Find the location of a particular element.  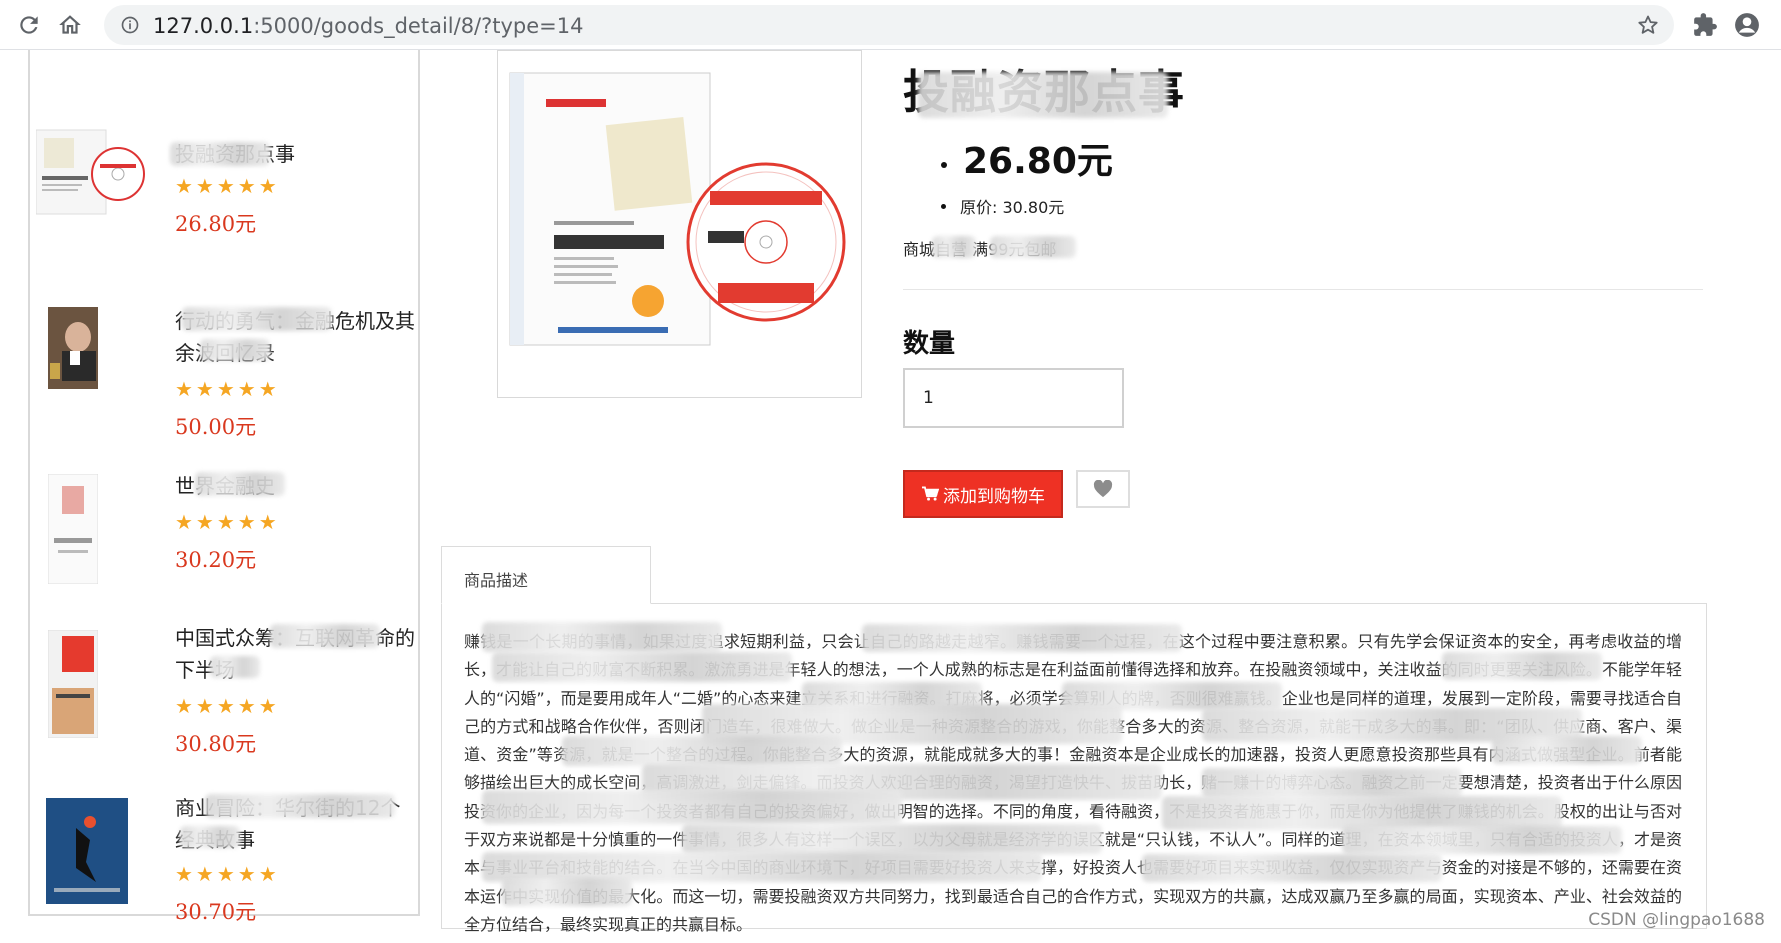

quantity-input is located at coordinates (1013, 398).